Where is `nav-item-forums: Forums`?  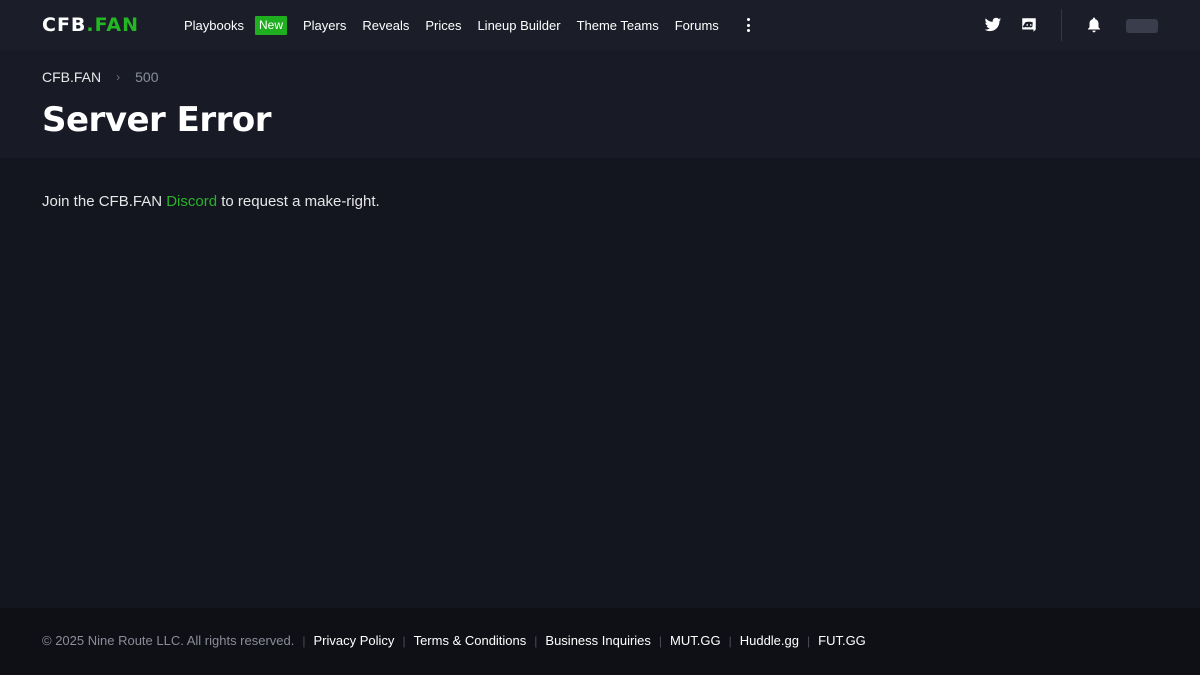
nav-item-forums: Forums is located at coordinates (697, 25).